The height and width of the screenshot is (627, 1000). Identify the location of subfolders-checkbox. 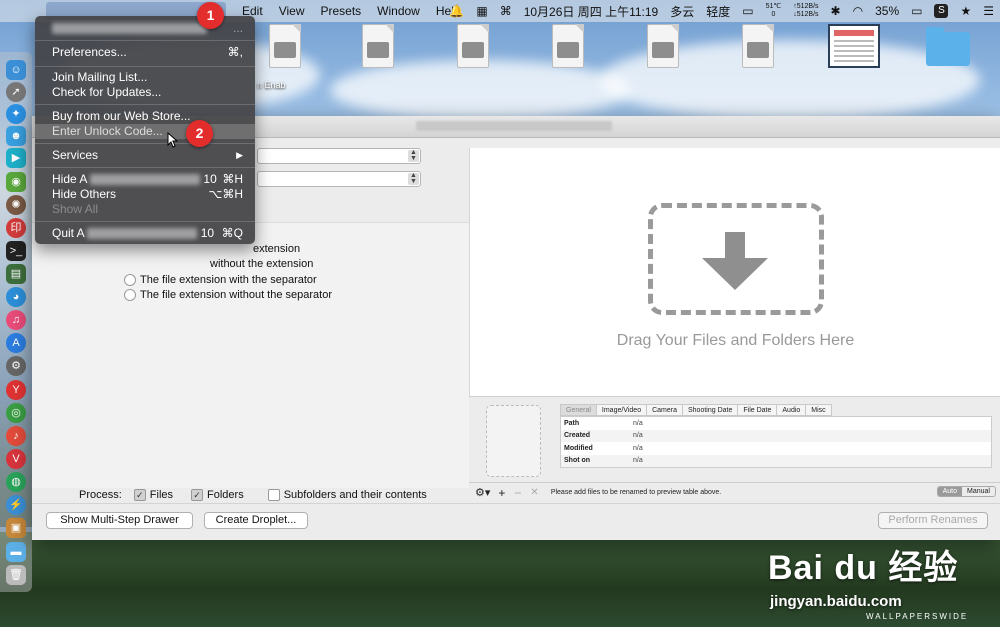
(273, 495).